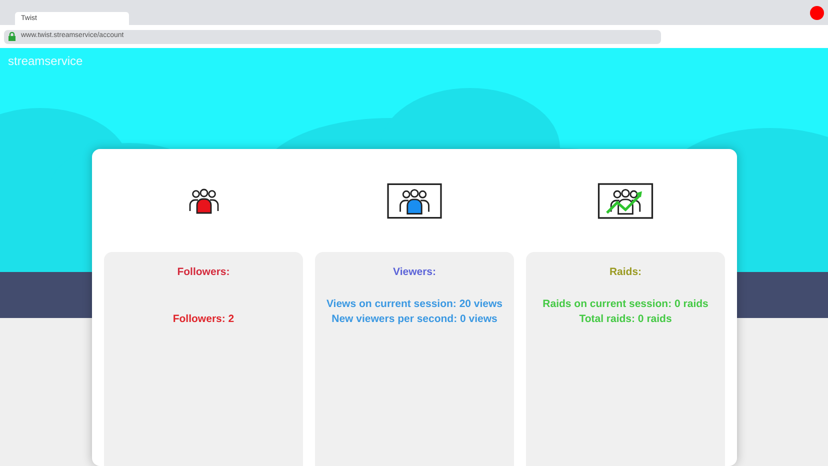 This screenshot has height=466, width=828. What do you see at coordinates (625, 319) in the screenshot?
I see `stat-text: Total raids: 0 raids` at bounding box center [625, 319].